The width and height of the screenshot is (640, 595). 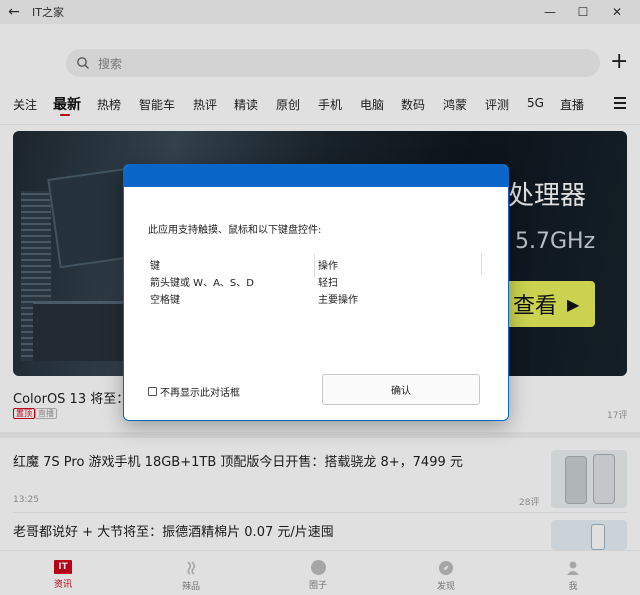 I want to click on checkbox-box, so click(x=152, y=391).